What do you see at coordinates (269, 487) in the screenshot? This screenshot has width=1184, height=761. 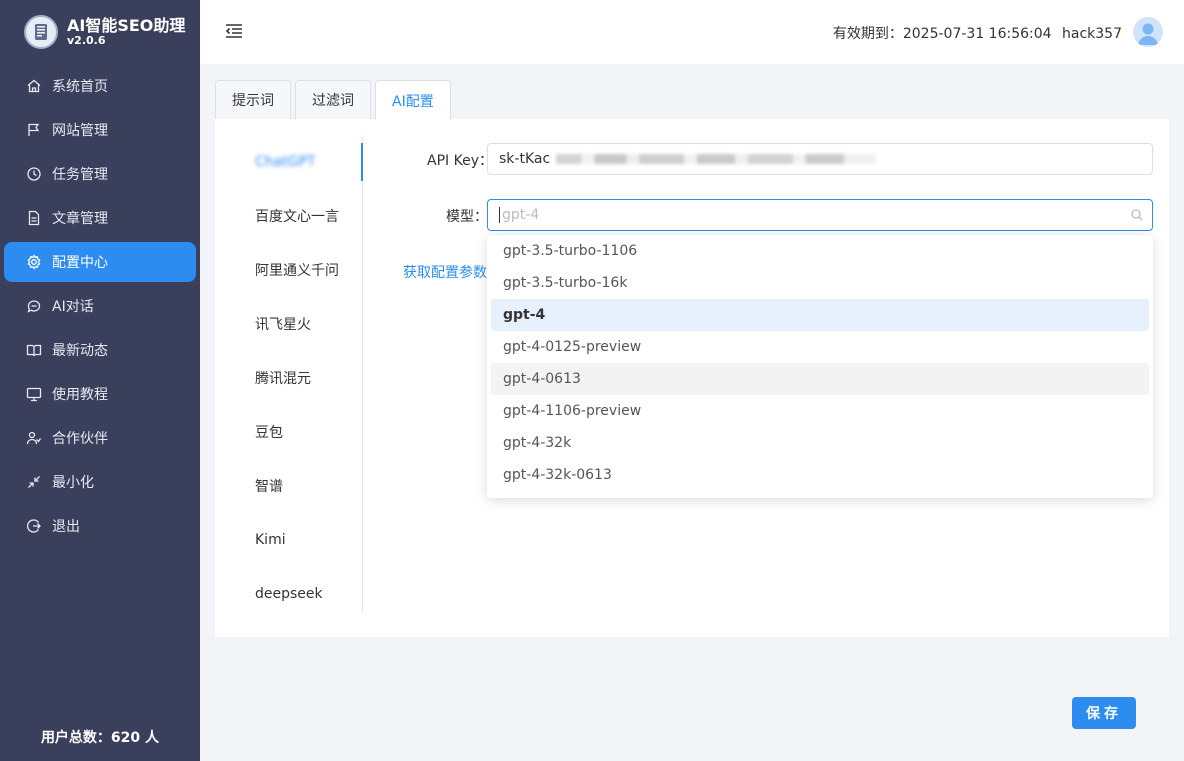 I see `provider-label: 智谱` at bounding box center [269, 487].